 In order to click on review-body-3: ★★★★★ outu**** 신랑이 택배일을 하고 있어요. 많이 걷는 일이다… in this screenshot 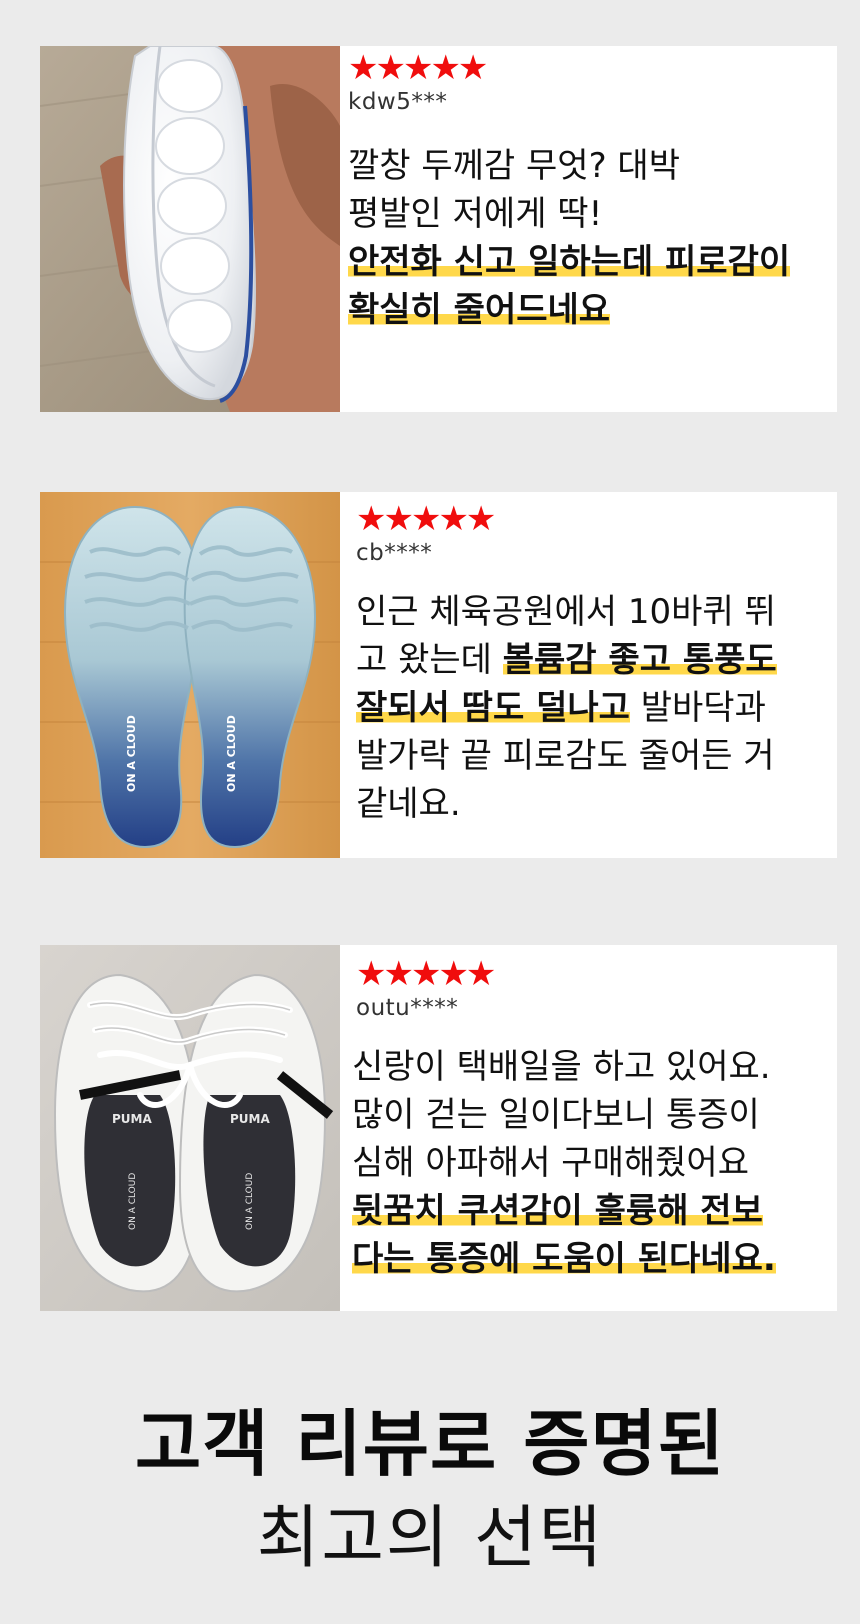, I will do `click(588, 1128)`.